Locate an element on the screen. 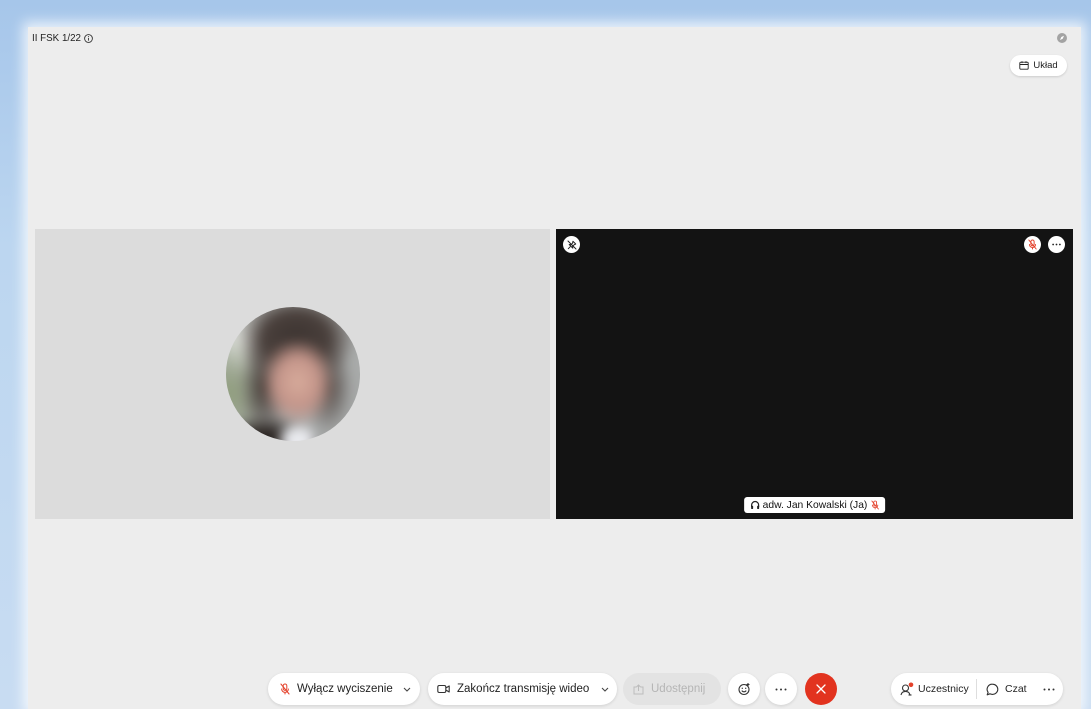 Image resolution: width=1091 pixels, height=709 pixels. stop-video-button-label: Zakończ transmisję wideo is located at coordinates (523, 689).